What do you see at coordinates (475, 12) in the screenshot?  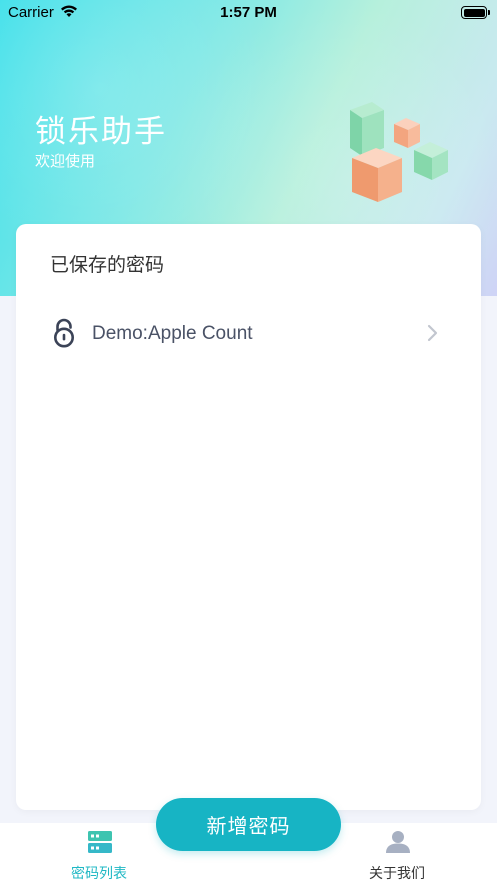 I see `battery-icon` at bounding box center [475, 12].